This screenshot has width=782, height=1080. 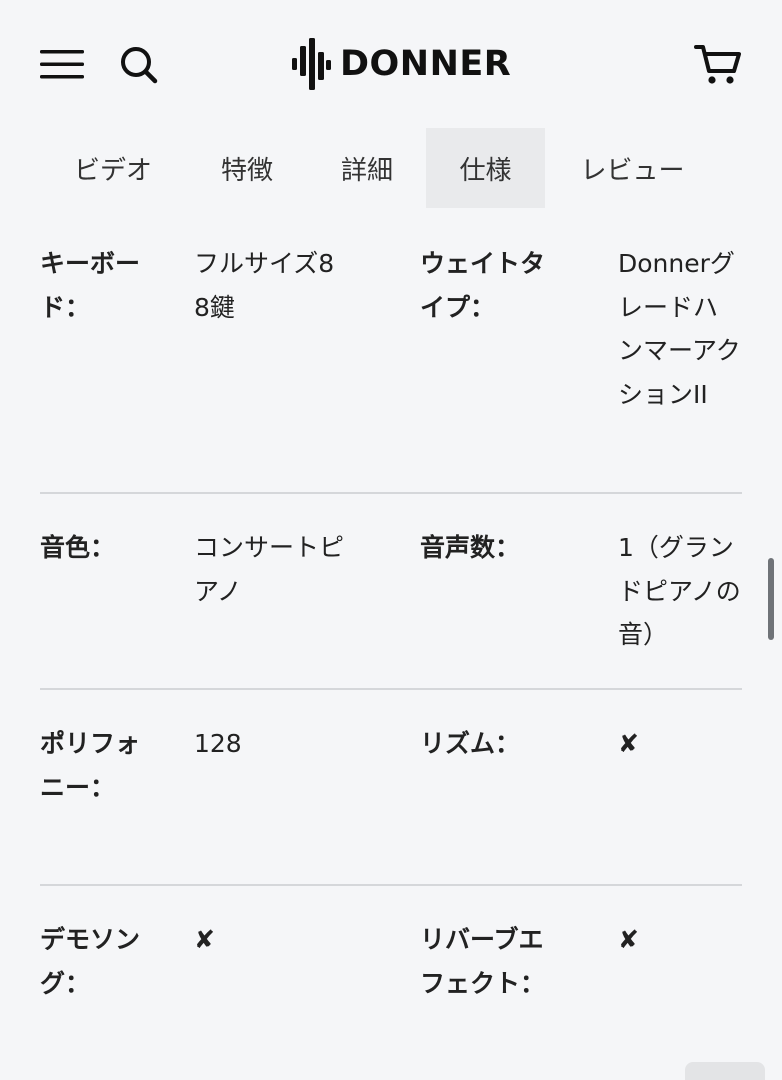 What do you see at coordinates (771, 599) in the screenshot?
I see `scrollbar-thumb` at bounding box center [771, 599].